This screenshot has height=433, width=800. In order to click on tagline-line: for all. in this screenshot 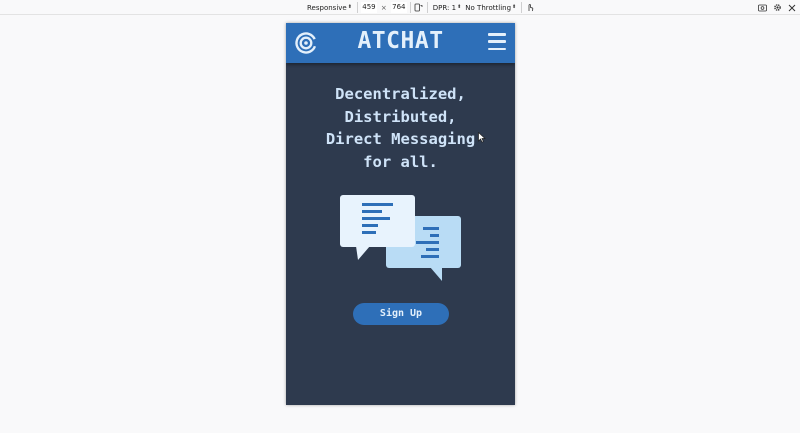, I will do `click(400, 161)`.